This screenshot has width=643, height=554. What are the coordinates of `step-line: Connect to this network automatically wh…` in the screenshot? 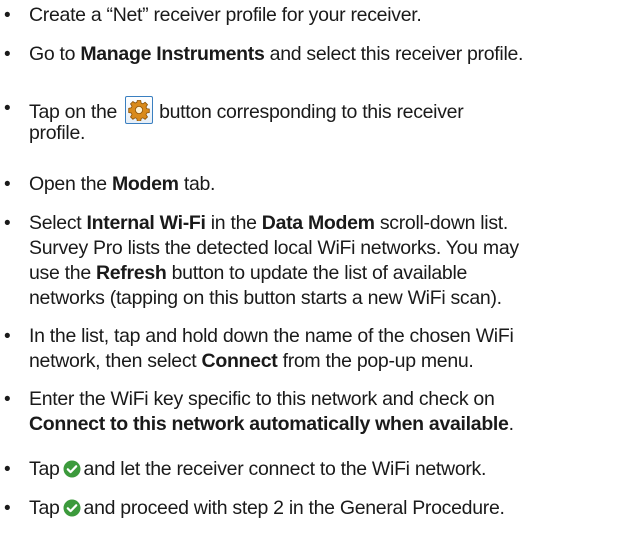 It's located at (335, 424).